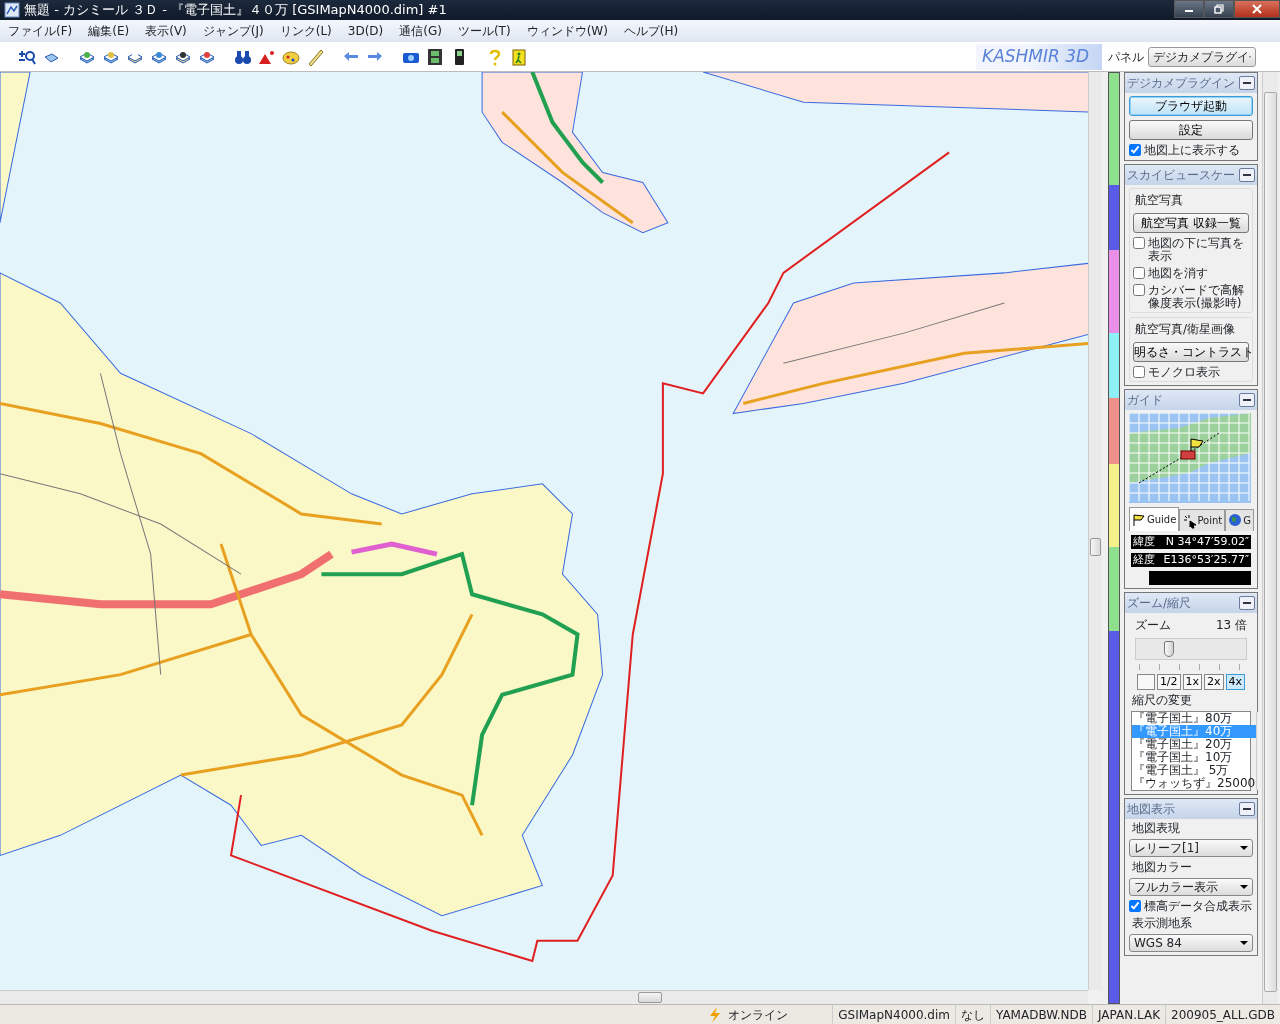 The width and height of the screenshot is (1280, 1024). What do you see at coordinates (1168, 682) in the screenshot?
I see `zoom-button: 1/2` at bounding box center [1168, 682].